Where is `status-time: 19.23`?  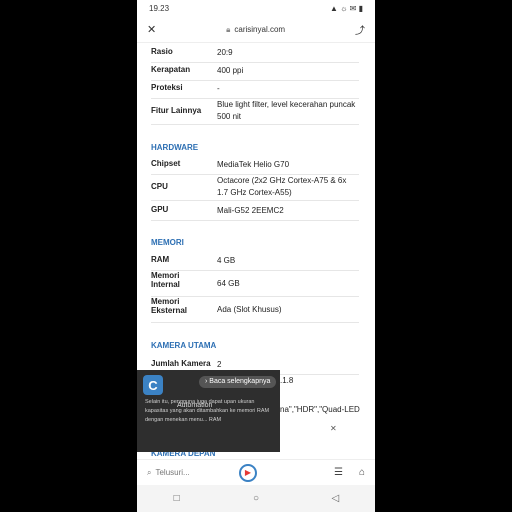
status-time: 19.23 is located at coordinates (159, 8).